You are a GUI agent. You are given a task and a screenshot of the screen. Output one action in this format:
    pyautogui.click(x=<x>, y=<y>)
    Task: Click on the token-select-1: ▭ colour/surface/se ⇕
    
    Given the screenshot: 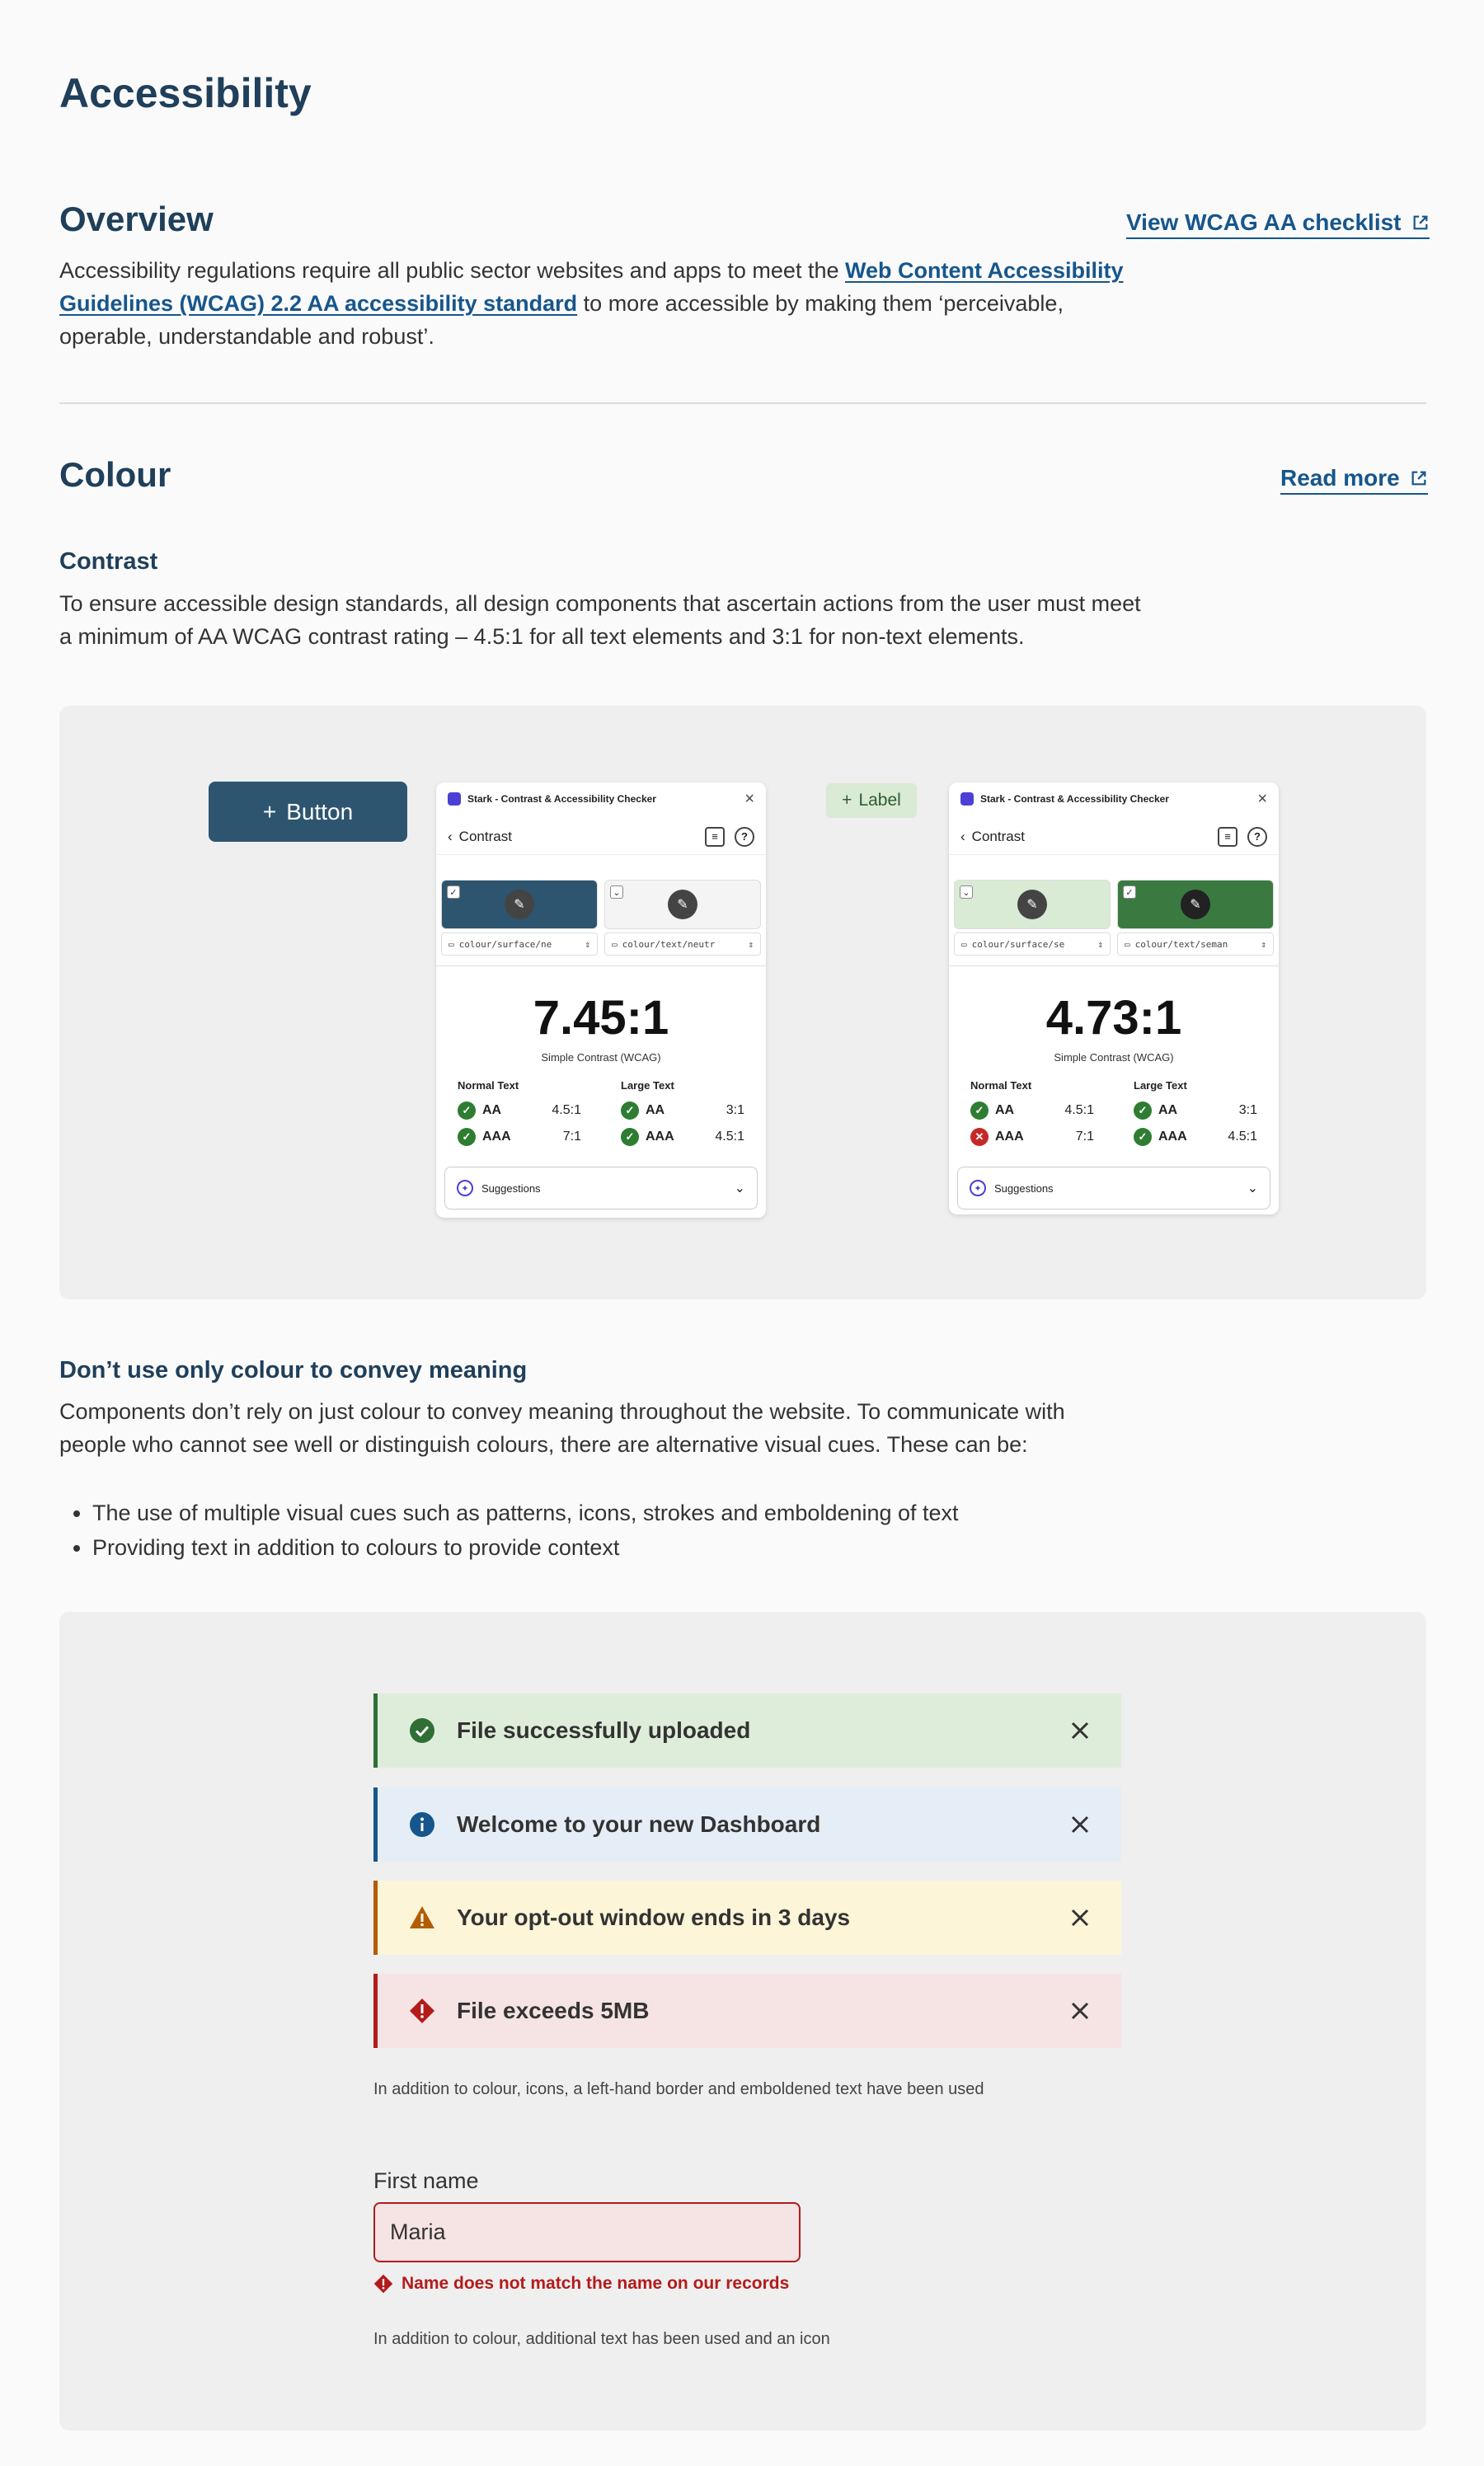 What is the action you would take?
    pyautogui.click(x=1032, y=944)
    